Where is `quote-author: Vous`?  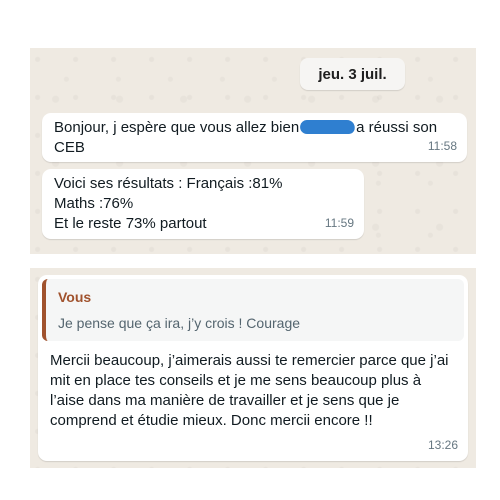
quote-author: Vous is located at coordinates (75, 297).